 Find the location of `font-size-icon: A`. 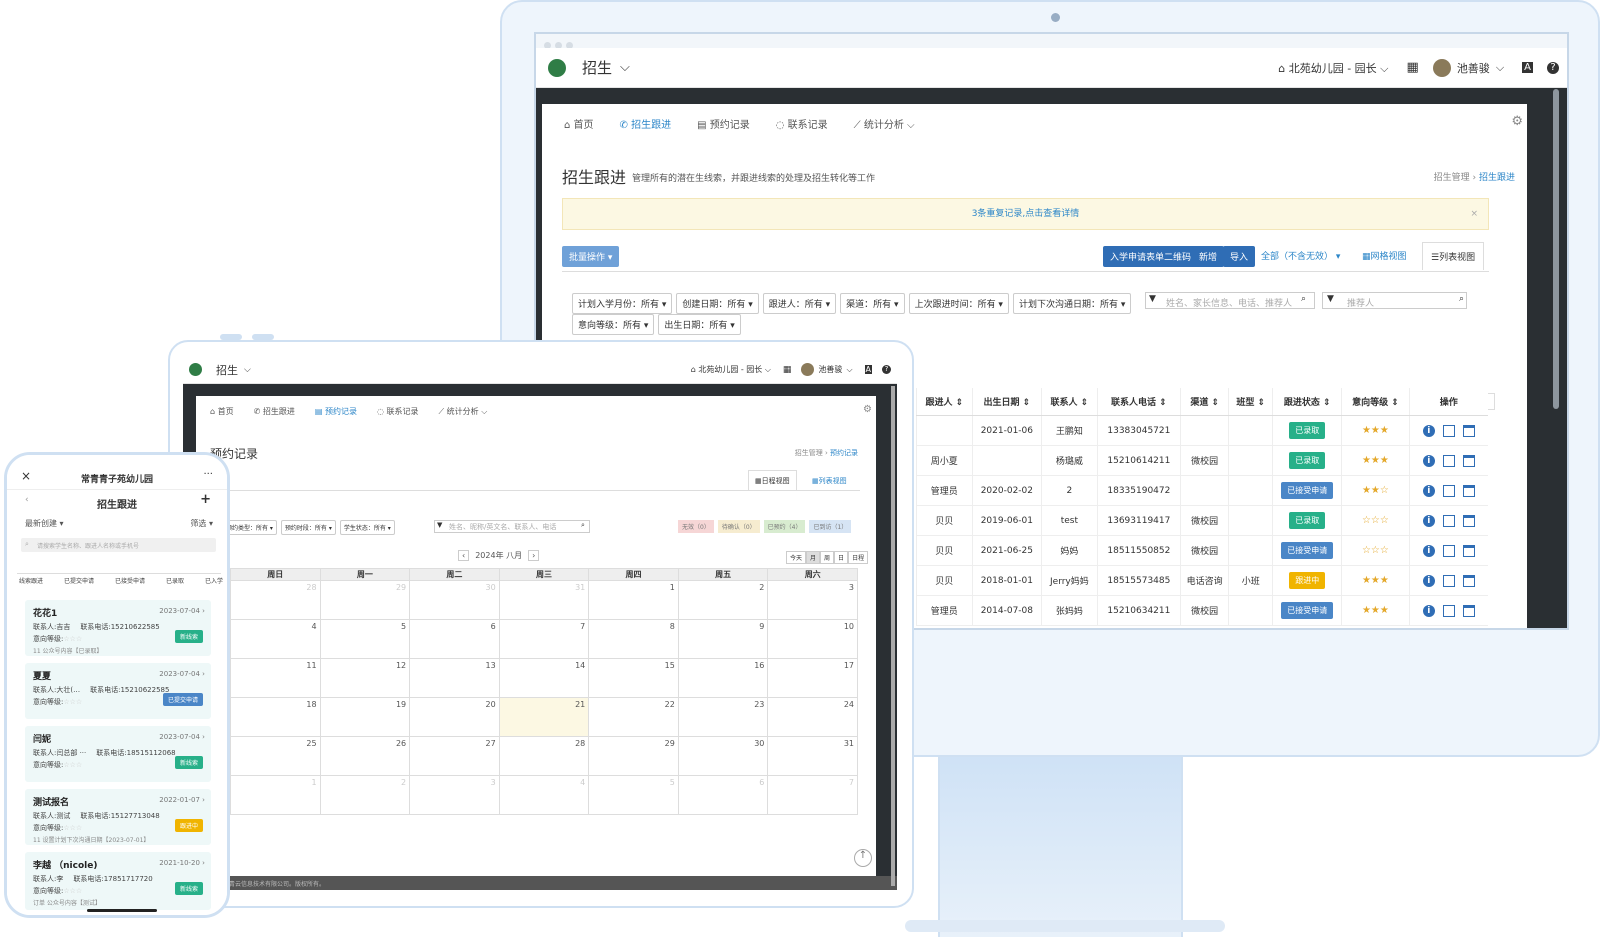

font-size-icon: A is located at coordinates (1527, 67).